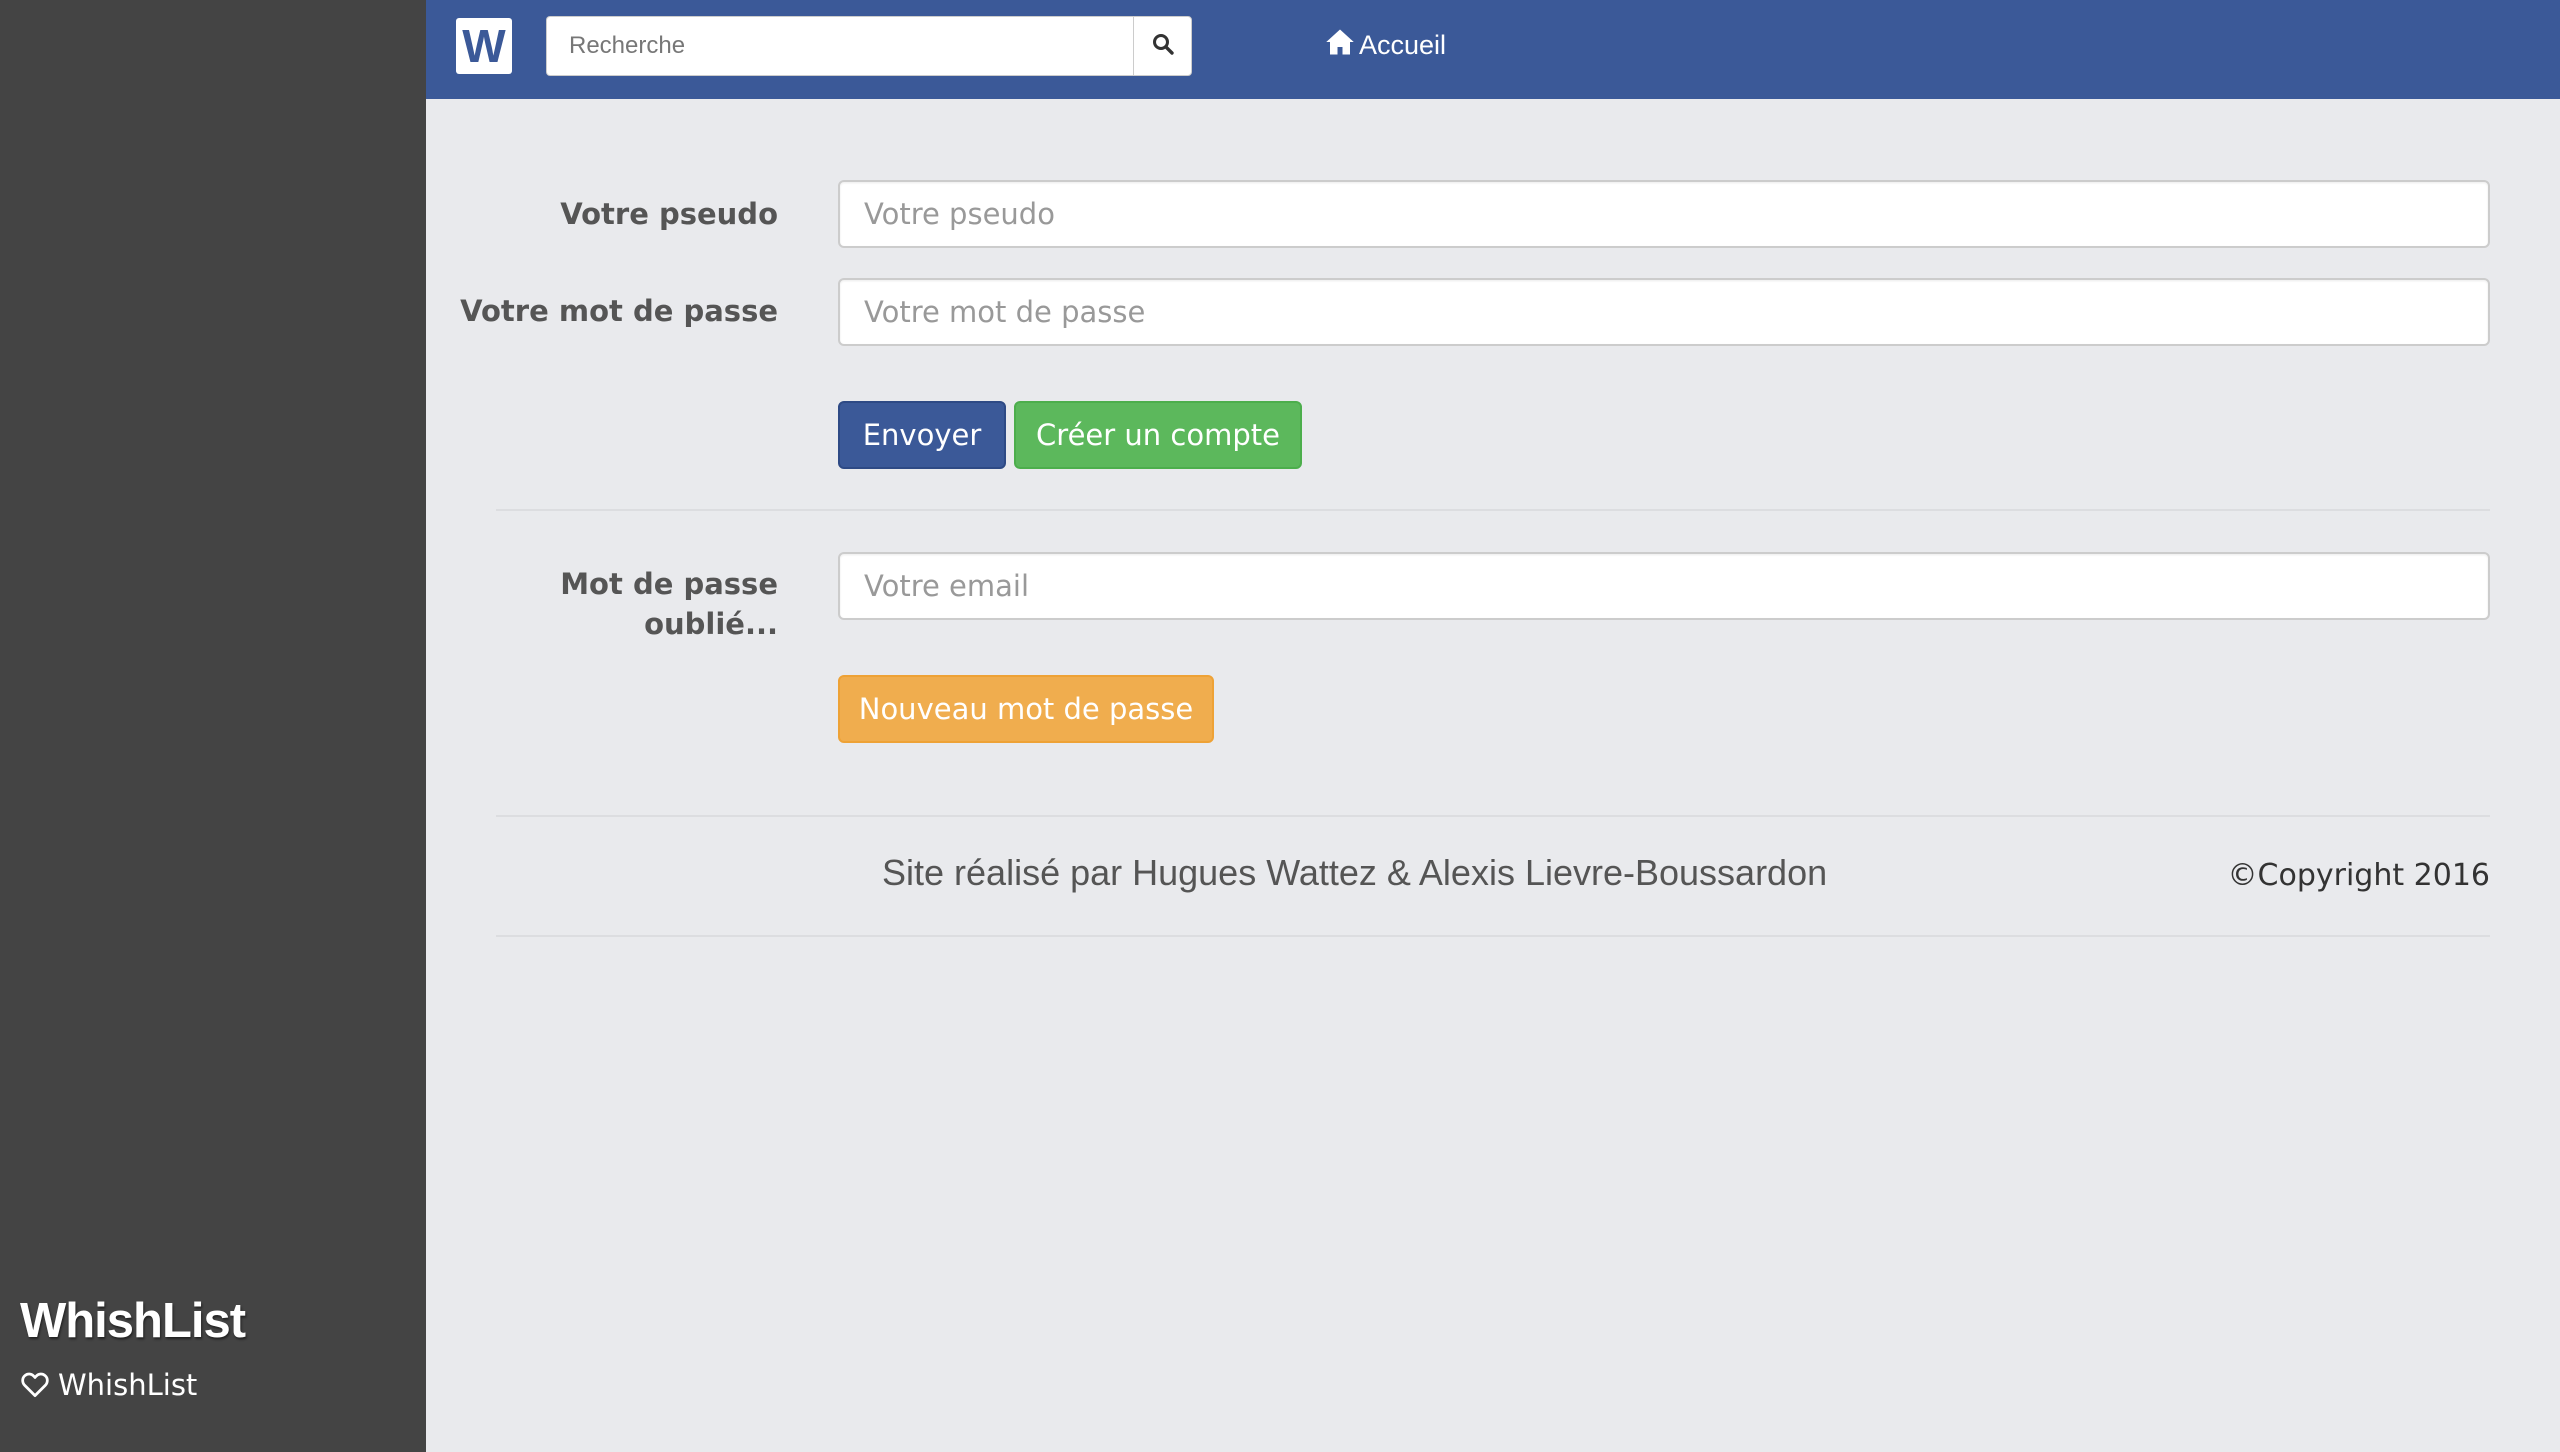 The height and width of the screenshot is (1452, 2560). I want to click on pseudo-label: Votre pseudo, so click(669, 214).